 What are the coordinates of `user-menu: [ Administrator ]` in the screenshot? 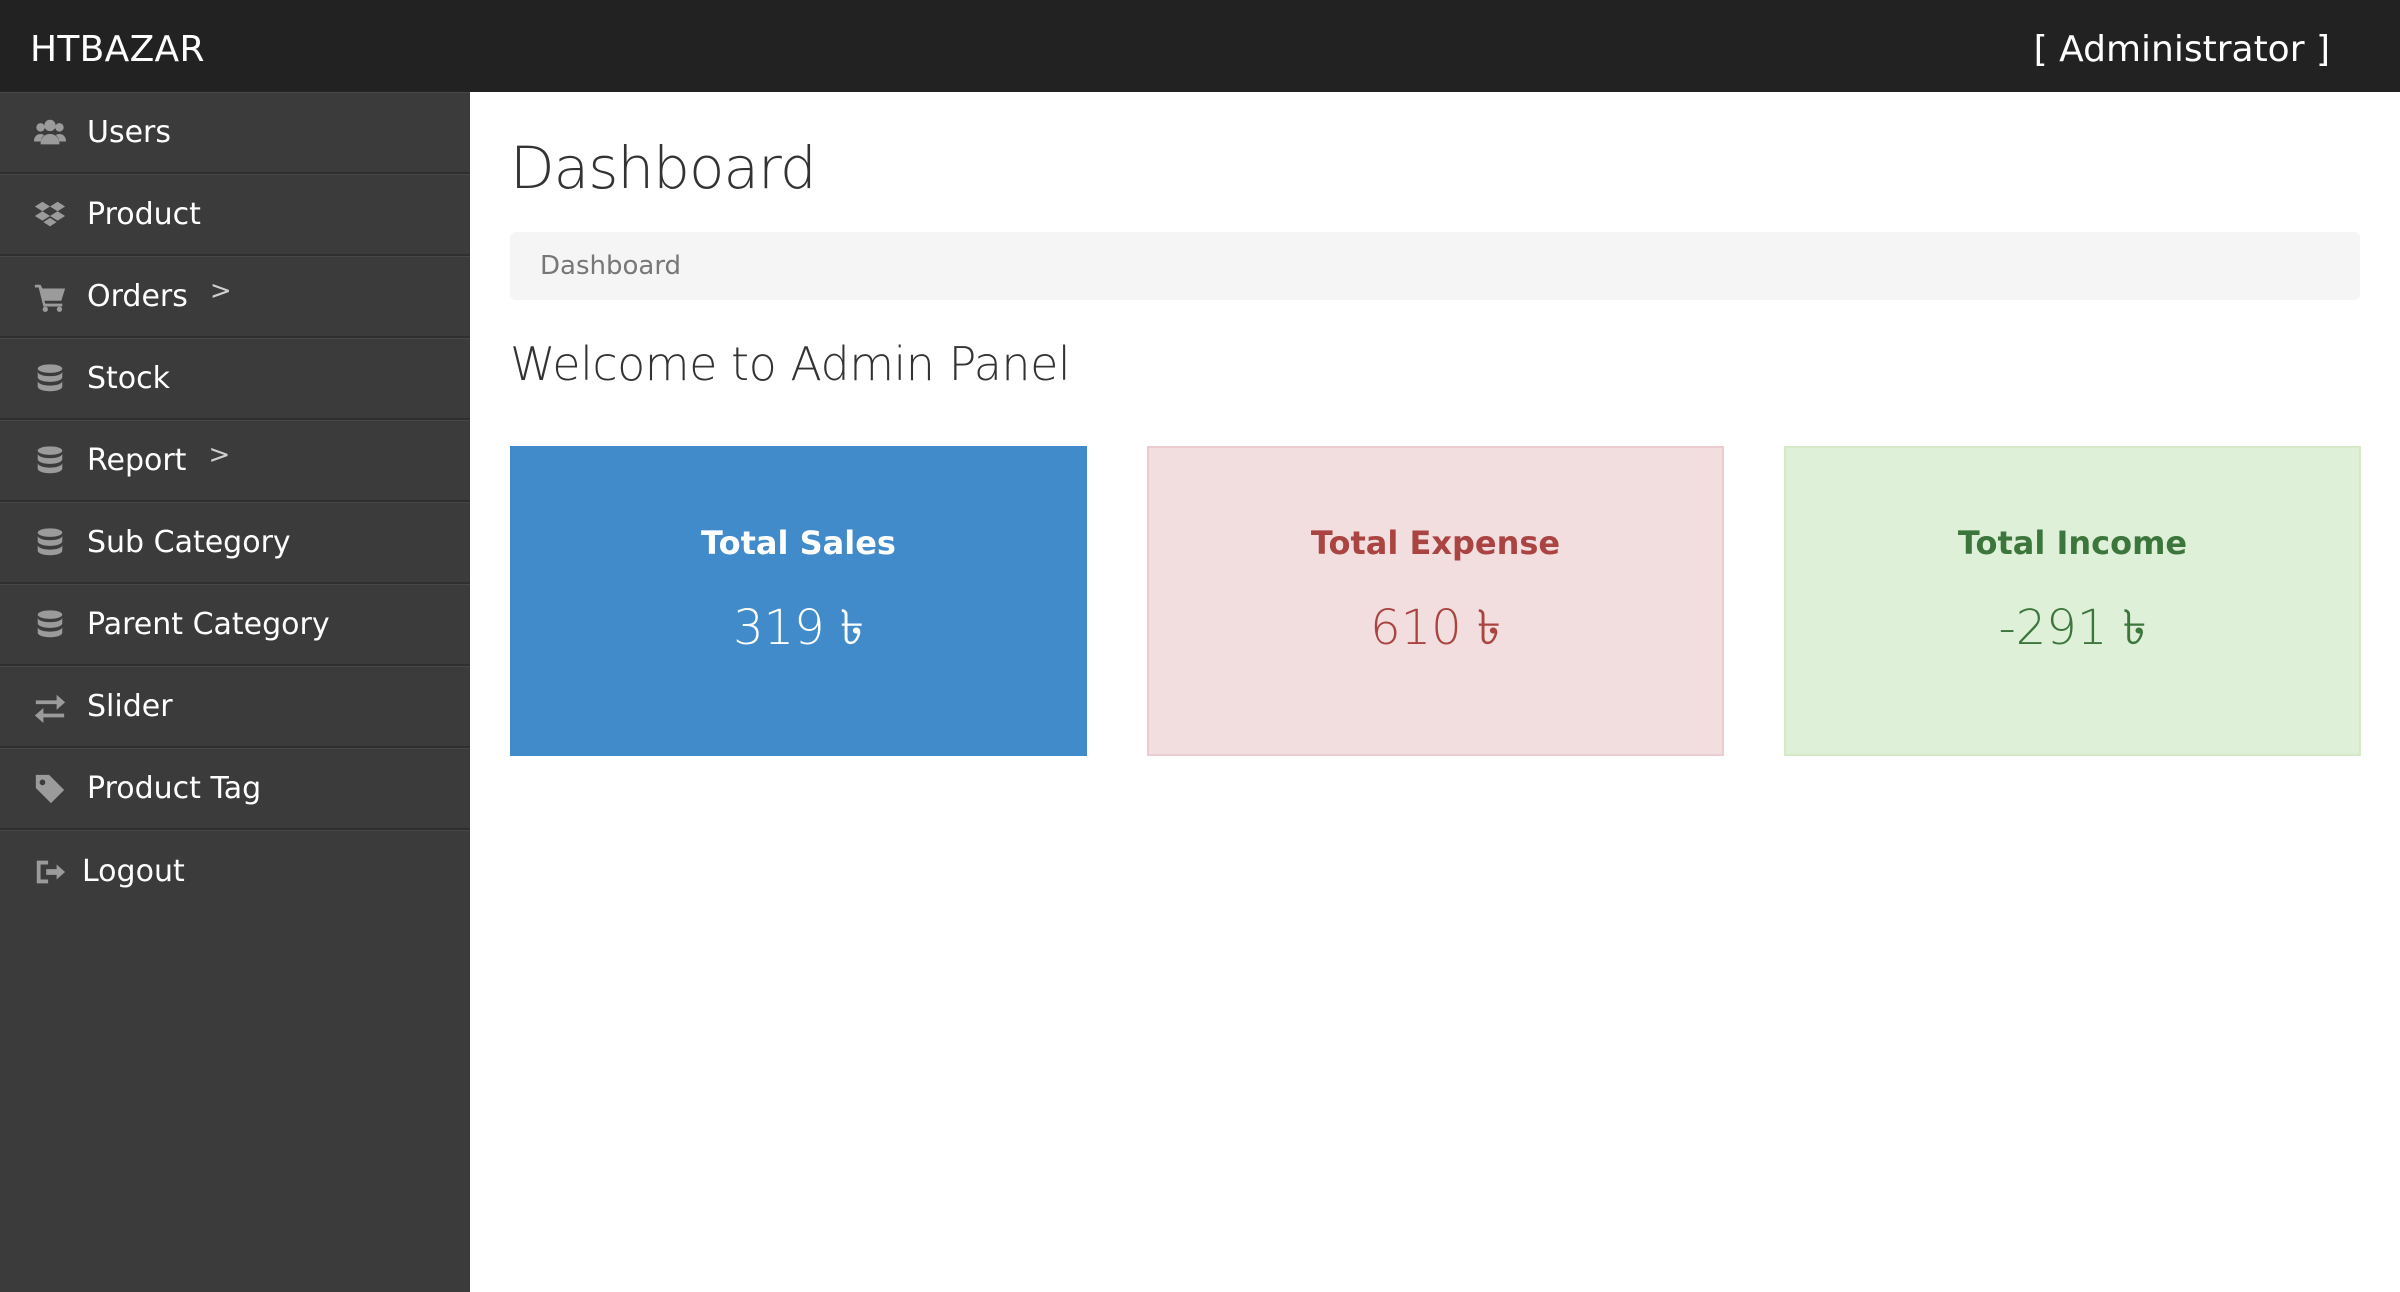 It's located at (2182, 46).